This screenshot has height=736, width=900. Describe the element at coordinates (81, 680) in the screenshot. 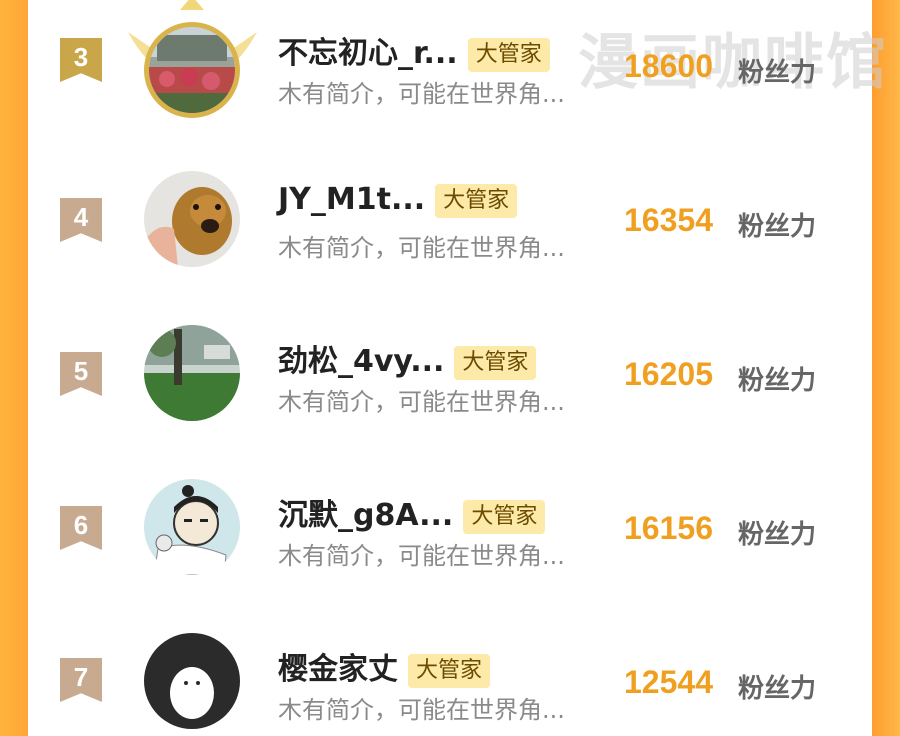

I see `rank-badge: 7` at that location.